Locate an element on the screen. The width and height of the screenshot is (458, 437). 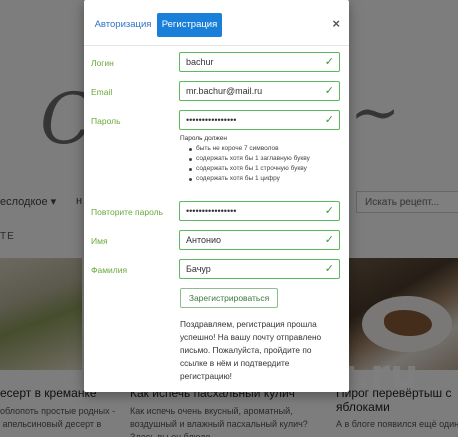
password-label: Пароль is located at coordinates (106, 121).